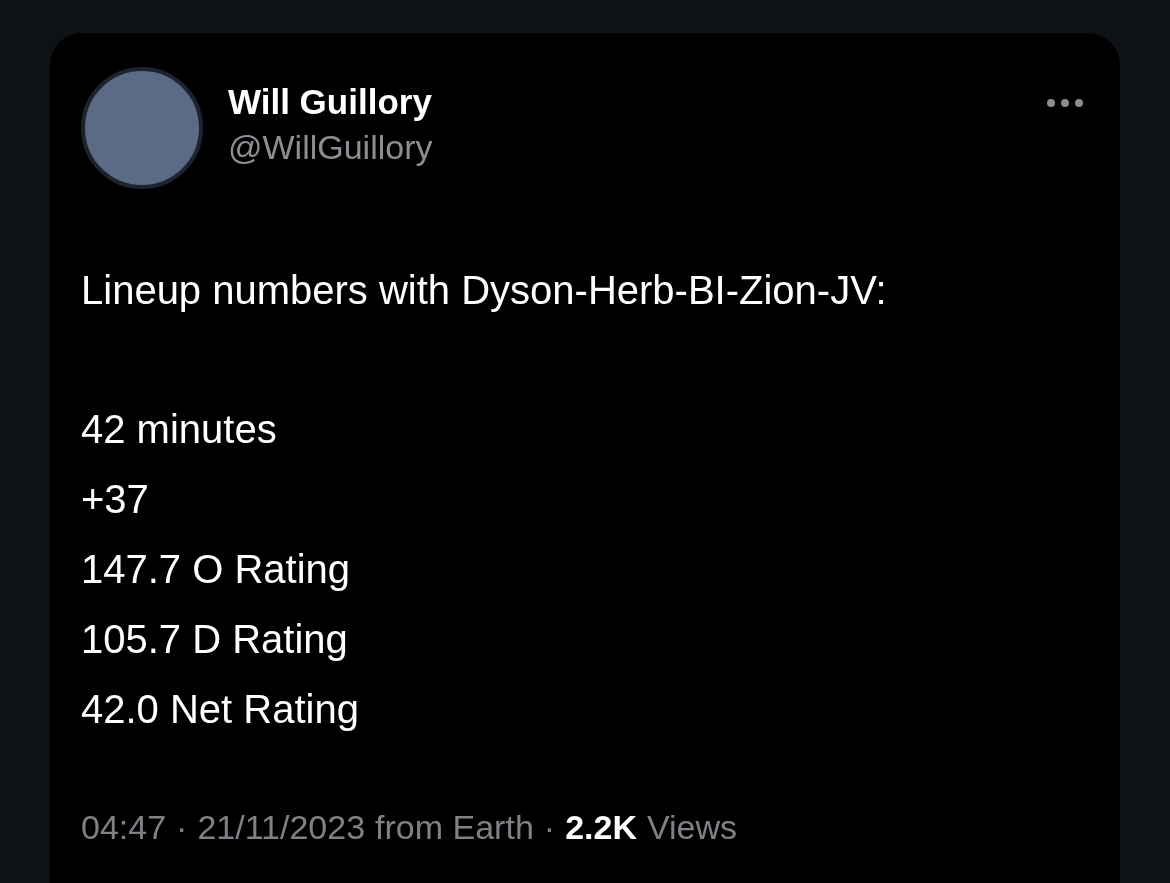 Image resolution: width=1170 pixels, height=883 pixels. Describe the element at coordinates (115, 499) in the screenshot. I see `stat-line: +37` at that location.